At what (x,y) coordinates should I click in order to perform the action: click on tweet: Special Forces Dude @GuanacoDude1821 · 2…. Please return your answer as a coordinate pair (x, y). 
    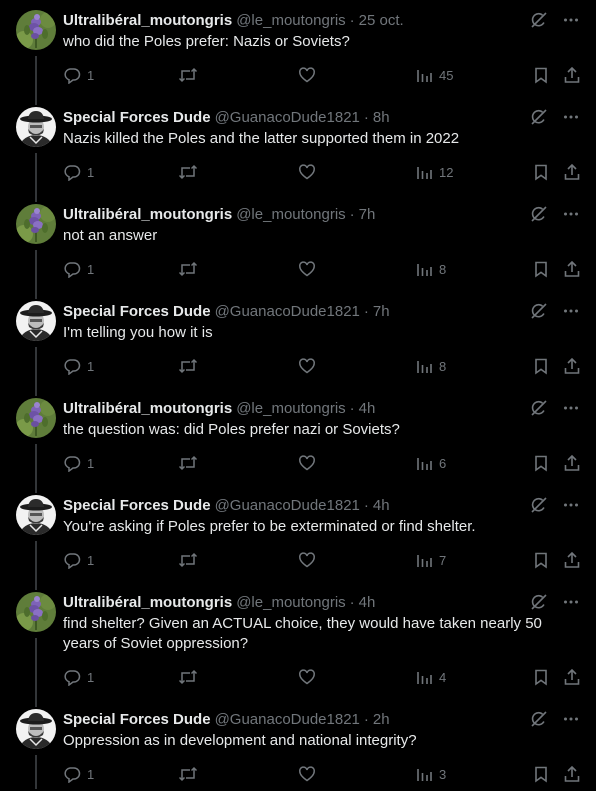
    Looking at the image, I should click on (298, 749).